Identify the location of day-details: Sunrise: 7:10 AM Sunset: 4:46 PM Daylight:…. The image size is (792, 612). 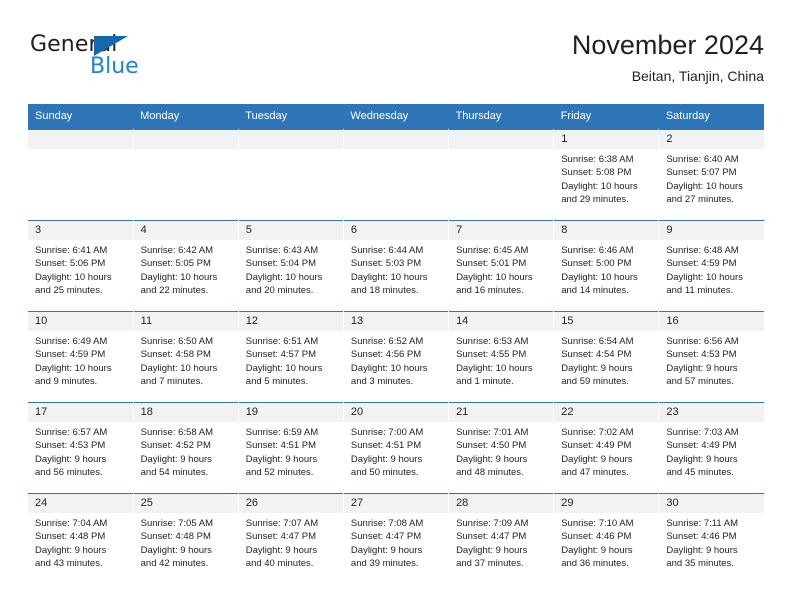
(606, 542).